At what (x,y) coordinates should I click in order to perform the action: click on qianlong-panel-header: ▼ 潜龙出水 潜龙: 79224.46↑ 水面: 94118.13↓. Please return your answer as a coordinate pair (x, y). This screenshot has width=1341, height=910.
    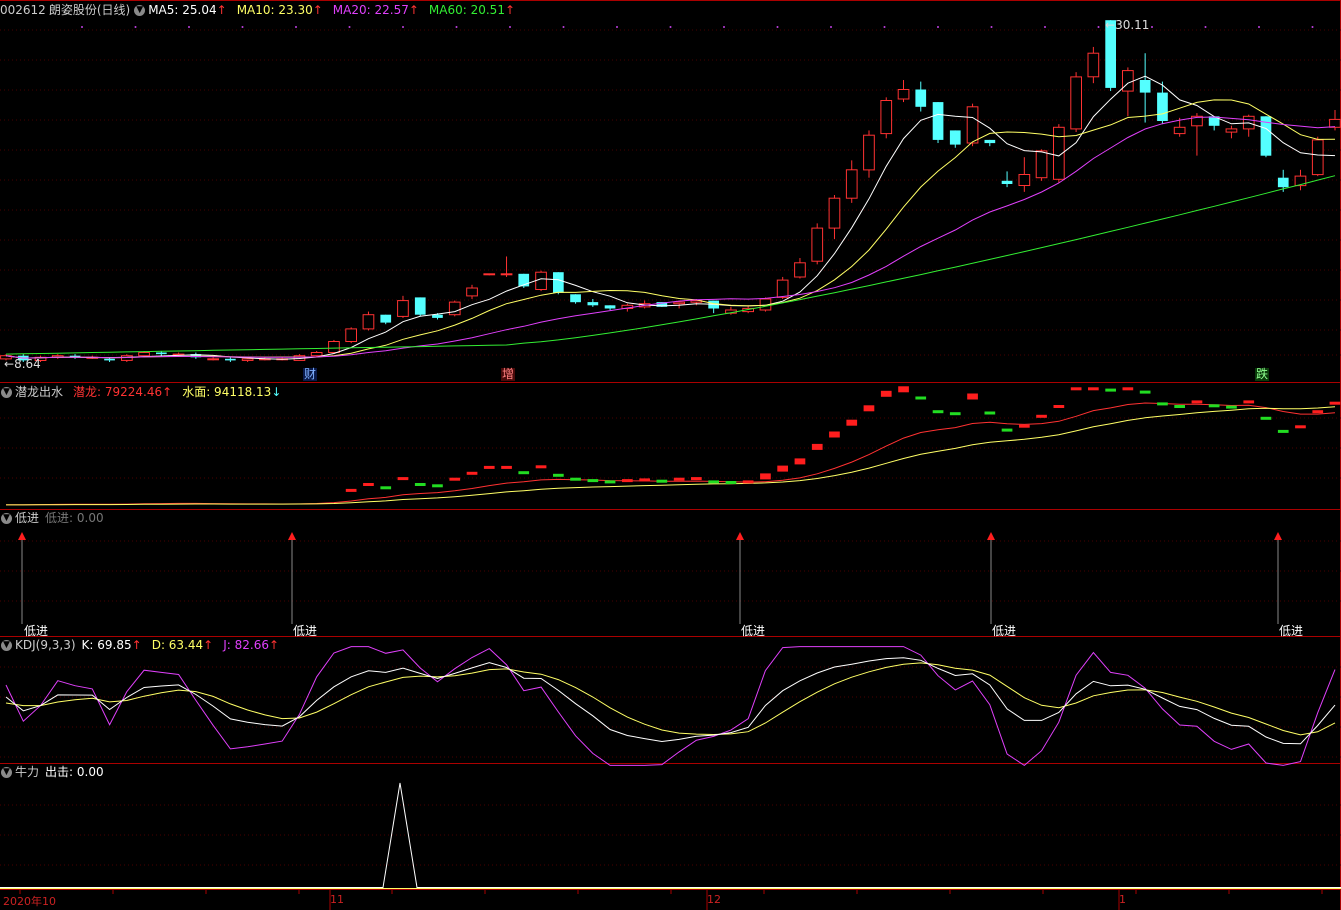
    Looking at the image, I should click on (145, 392).